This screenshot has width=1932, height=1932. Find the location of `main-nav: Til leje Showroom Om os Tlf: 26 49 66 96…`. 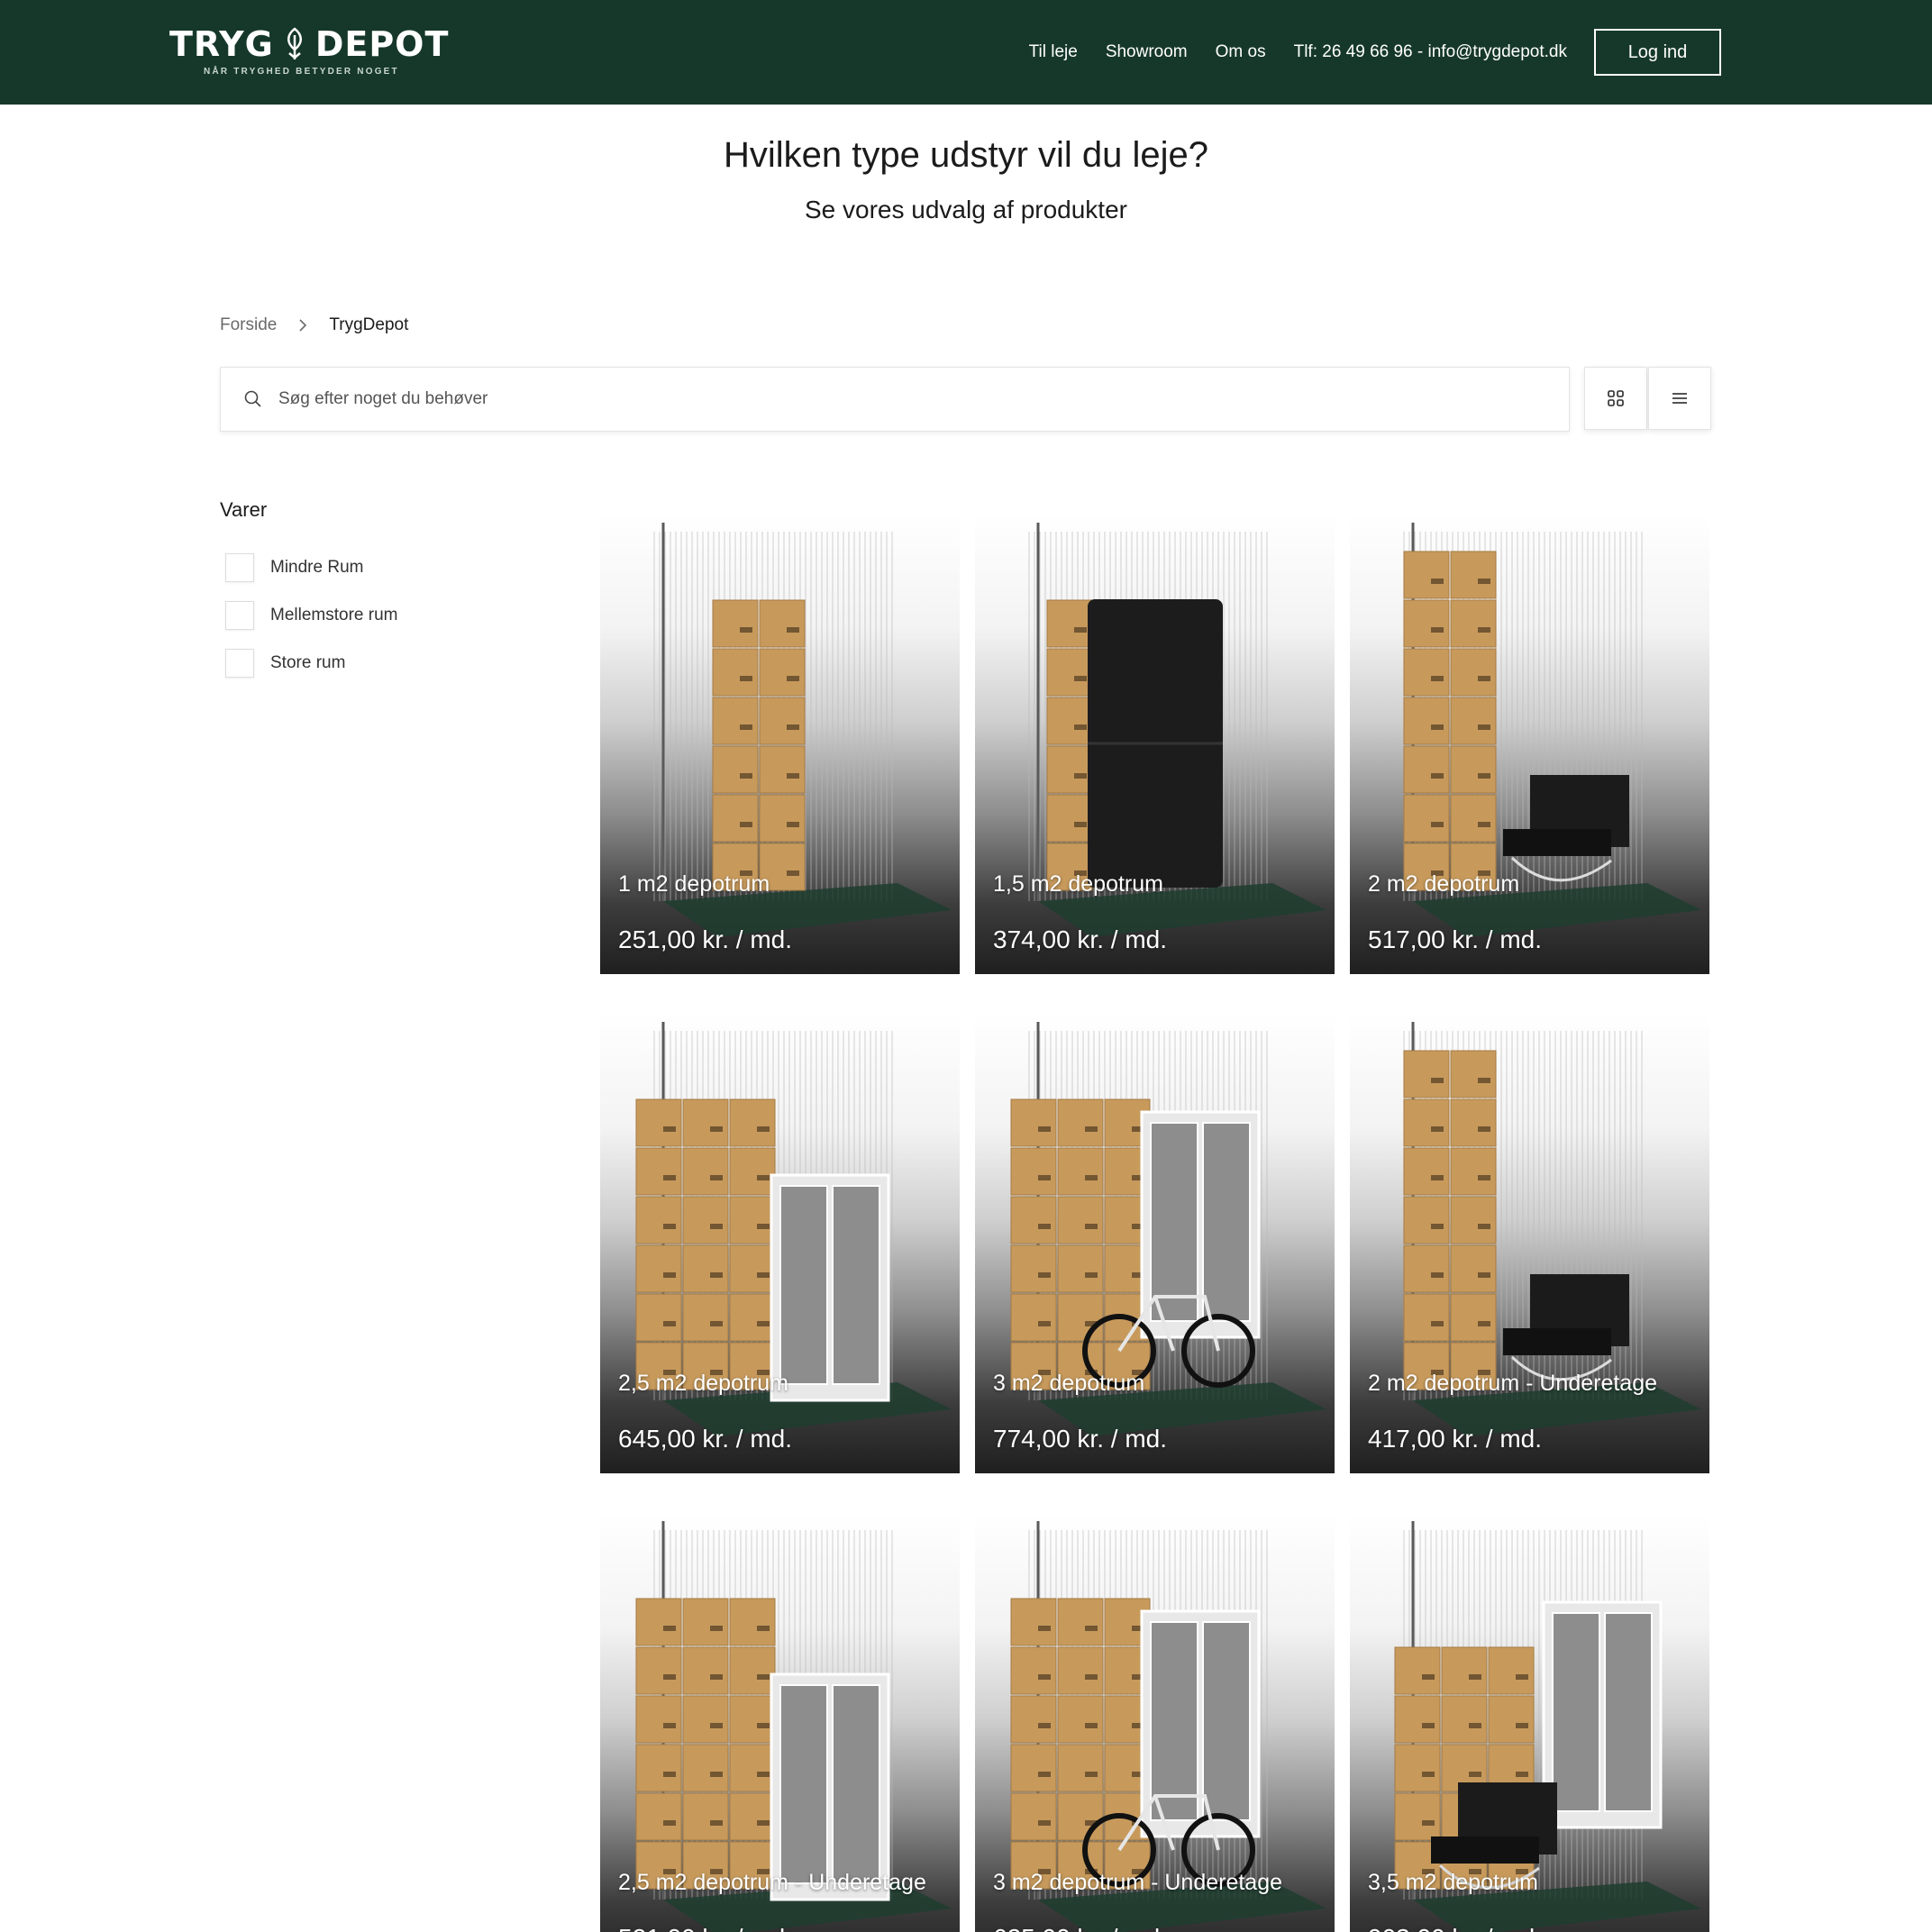

main-nav: Til leje Showroom Om os Tlf: 26 49 66 96… is located at coordinates (1480, 52).